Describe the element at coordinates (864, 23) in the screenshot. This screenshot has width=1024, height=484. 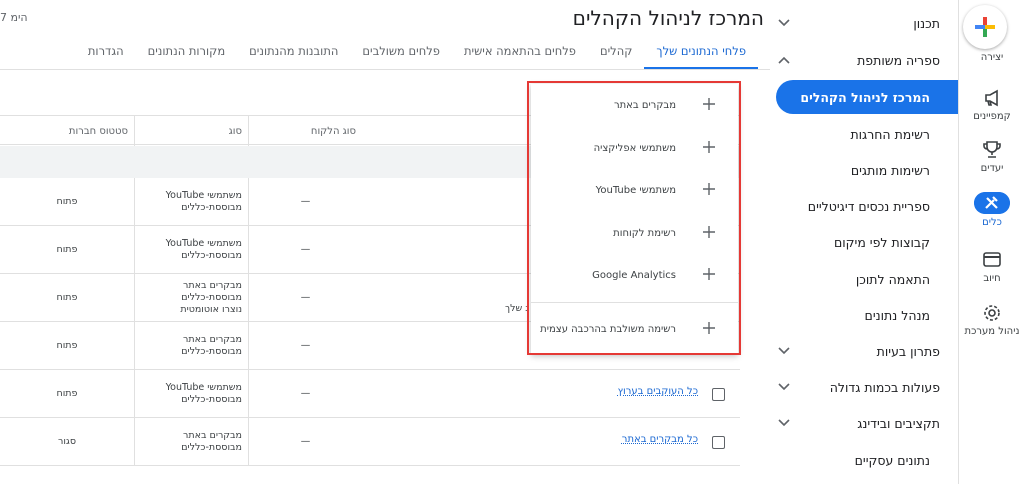
I see `nav-item-planning: תכנון` at that location.